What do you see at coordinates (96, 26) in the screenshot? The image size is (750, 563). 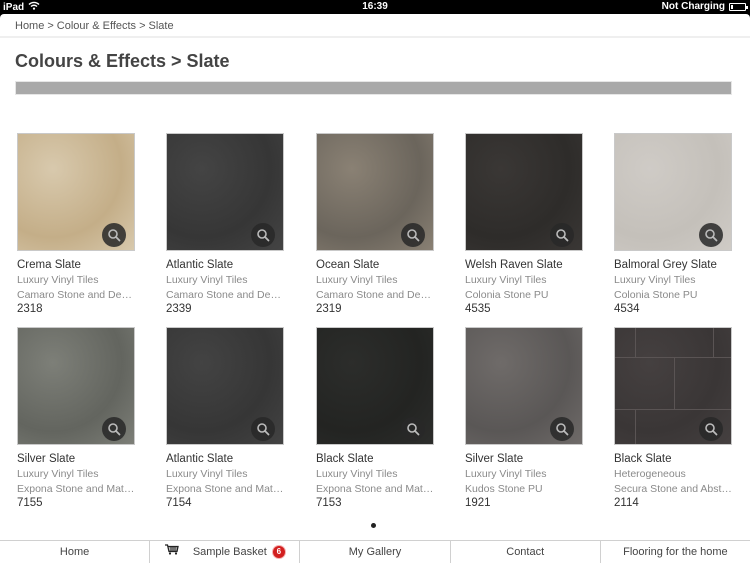 I see `breadcrumb-colour-effects: Colour & Effects` at bounding box center [96, 26].